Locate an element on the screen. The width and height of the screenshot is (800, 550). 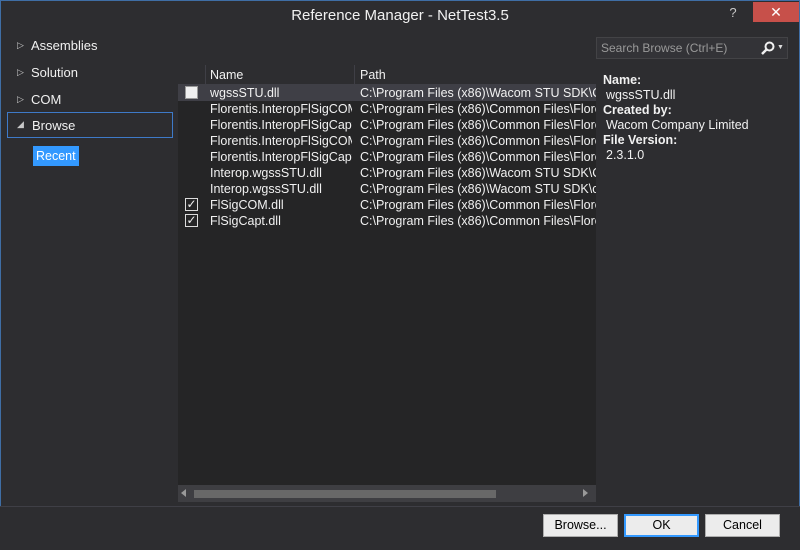
horizontal-scrollbar is located at coordinates (387, 493).